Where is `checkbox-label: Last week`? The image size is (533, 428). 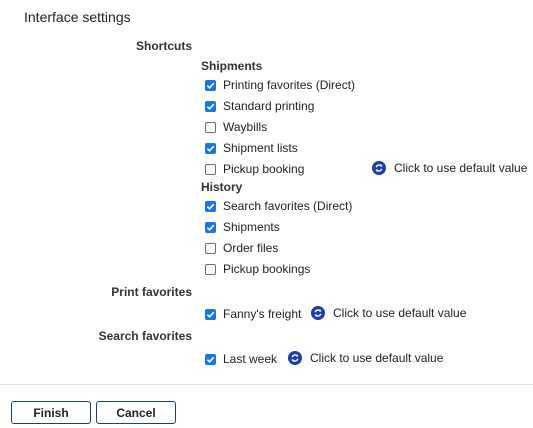
checkbox-label: Last week is located at coordinates (250, 359).